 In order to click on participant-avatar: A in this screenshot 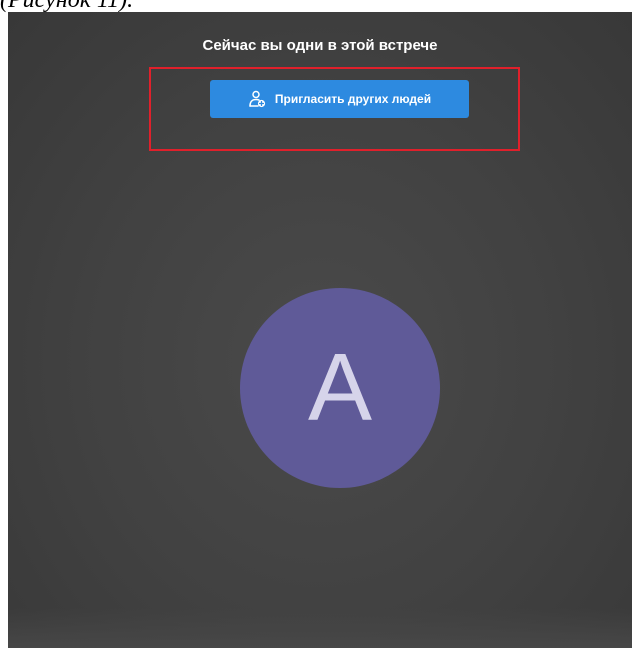, I will do `click(340, 388)`.